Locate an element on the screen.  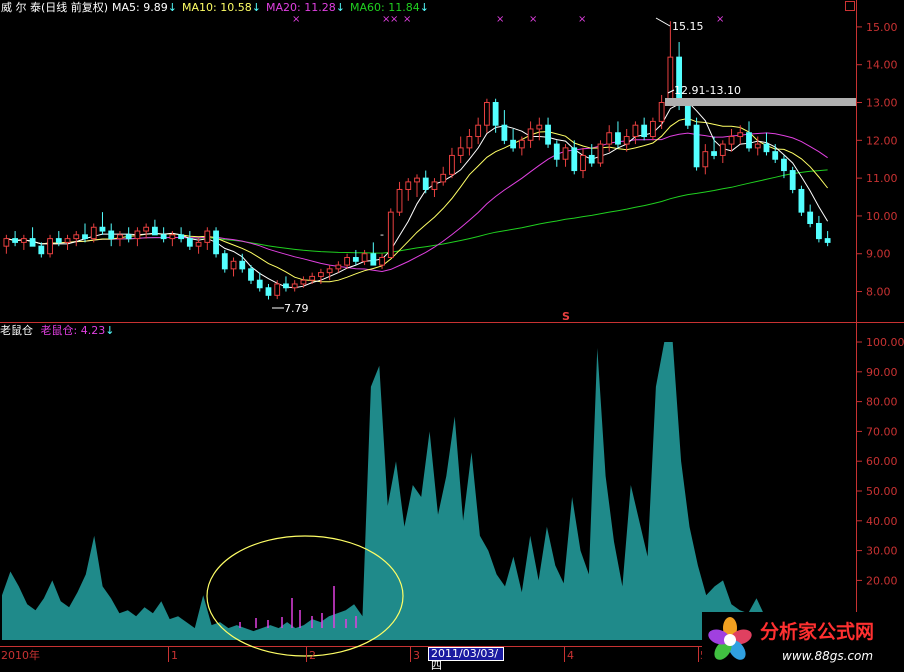
high-label: 15.15 is located at coordinates (688, 26).